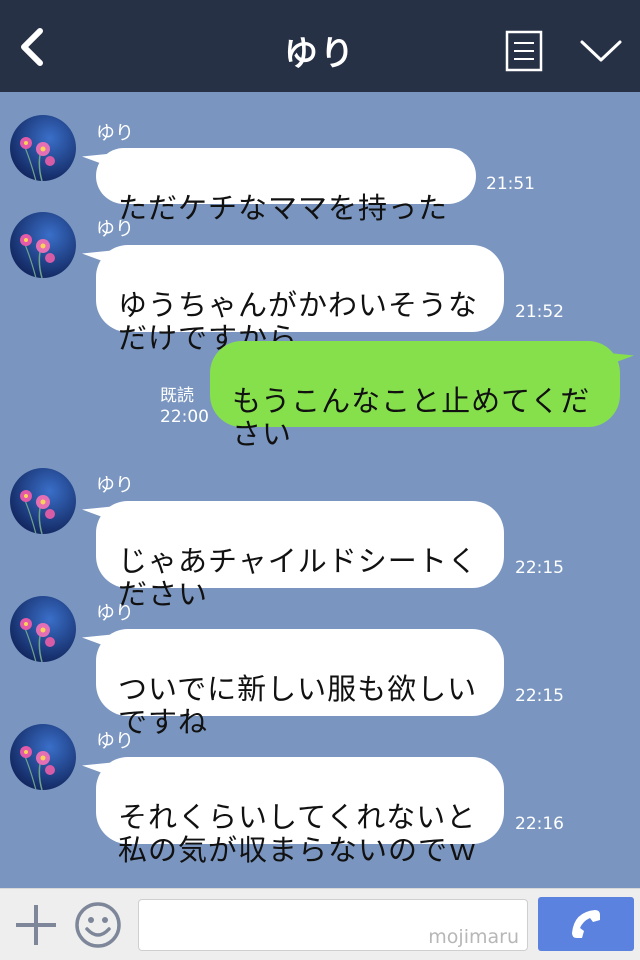  What do you see at coordinates (333, 925) in the screenshot?
I see `message-input: mojimaru` at bounding box center [333, 925].